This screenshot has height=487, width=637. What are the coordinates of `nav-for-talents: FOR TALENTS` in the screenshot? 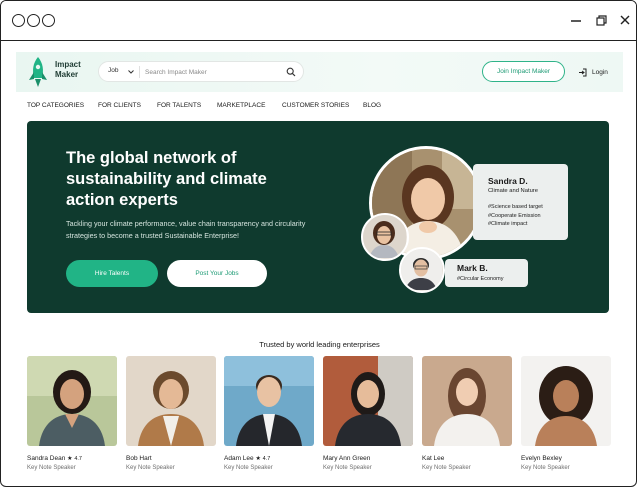 It's located at (179, 105).